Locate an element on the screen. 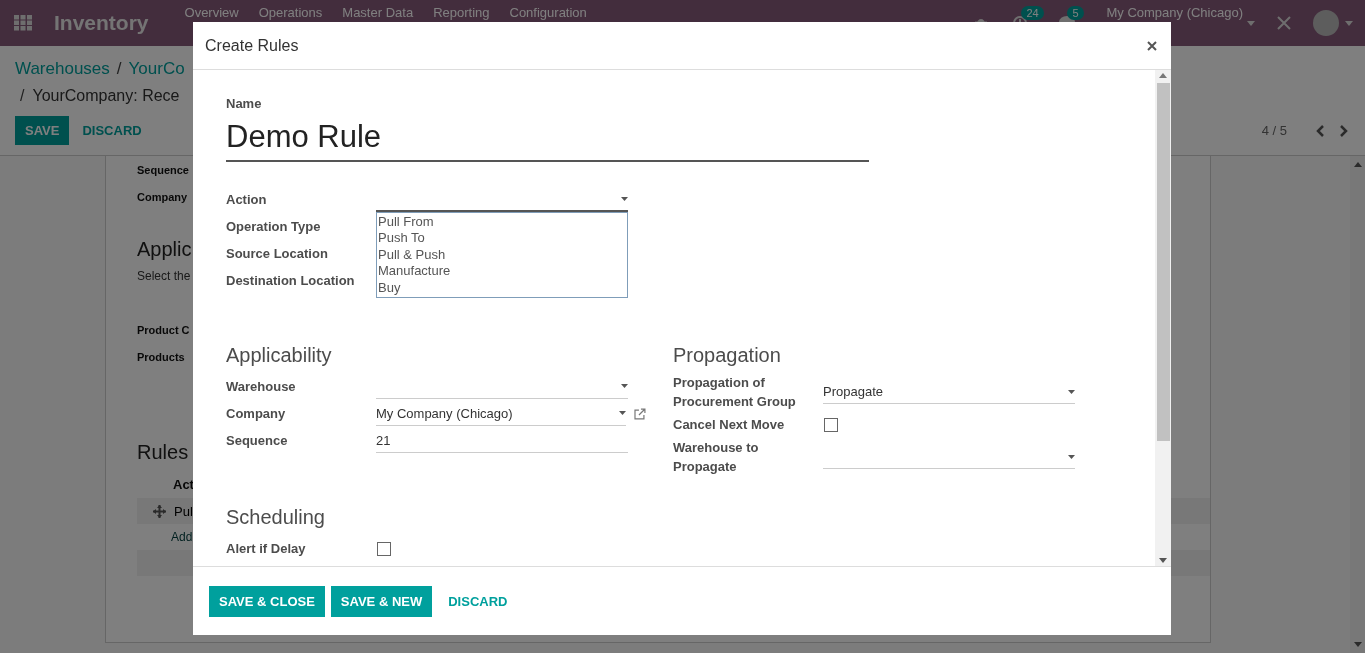 This screenshot has height=653, width=1365. count-badge: 24 is located at coordinates (1032, 13).